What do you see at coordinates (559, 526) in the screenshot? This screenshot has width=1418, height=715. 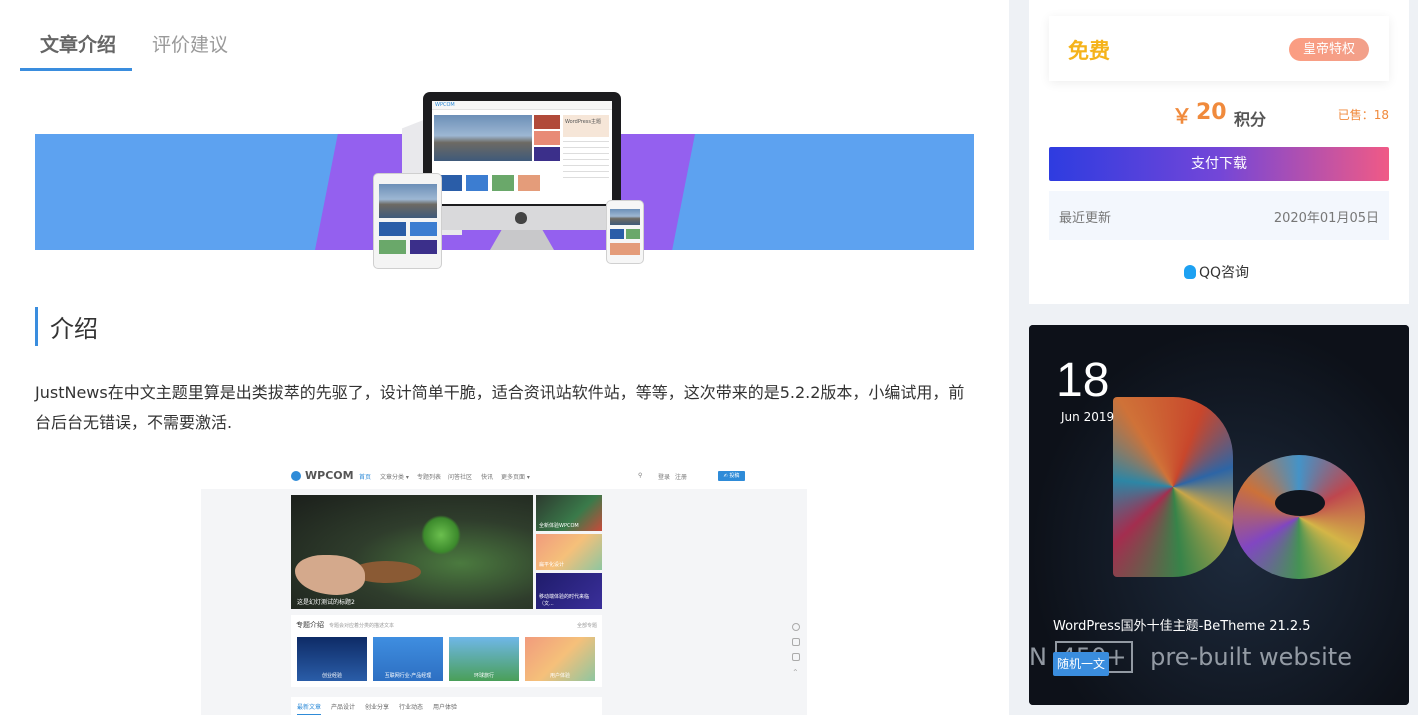 I see `preview-side-caption: 全新体验WPCOM` at bounding box center [559, 526].